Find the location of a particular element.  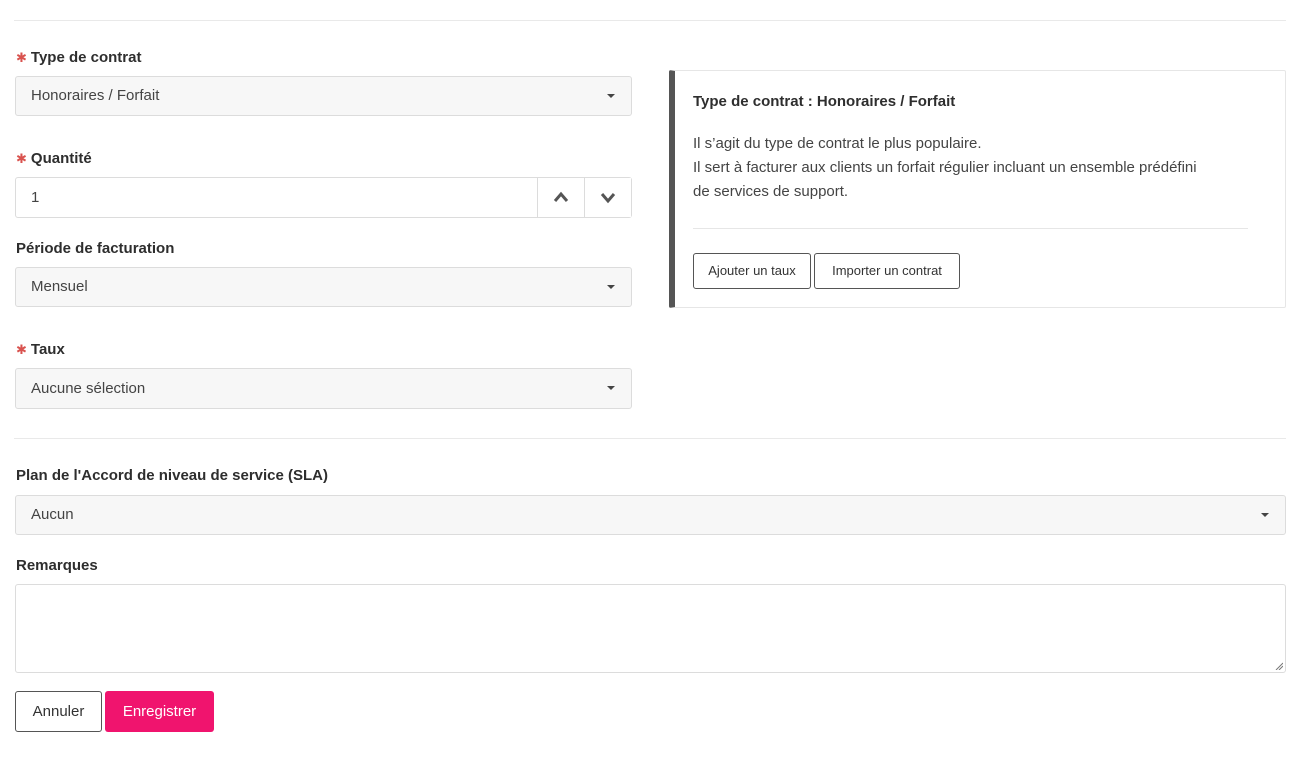

info-title: Type de contrat : Honoraires / Forfait is located at coordinates (824, 101).